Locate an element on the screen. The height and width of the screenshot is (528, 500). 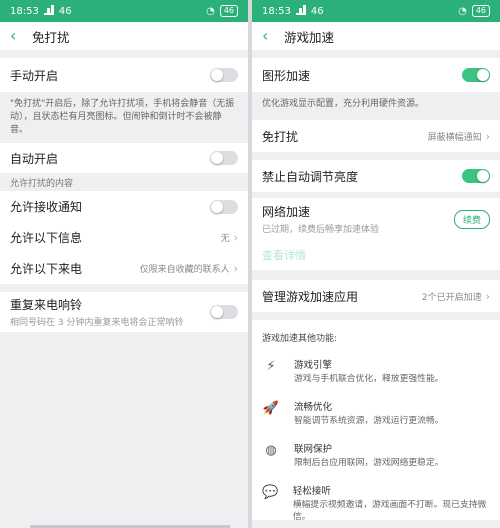
network-boost-row: 网络加速 已过期，续费后畅享加速体验 续费 is located at coordinates (376, 219).